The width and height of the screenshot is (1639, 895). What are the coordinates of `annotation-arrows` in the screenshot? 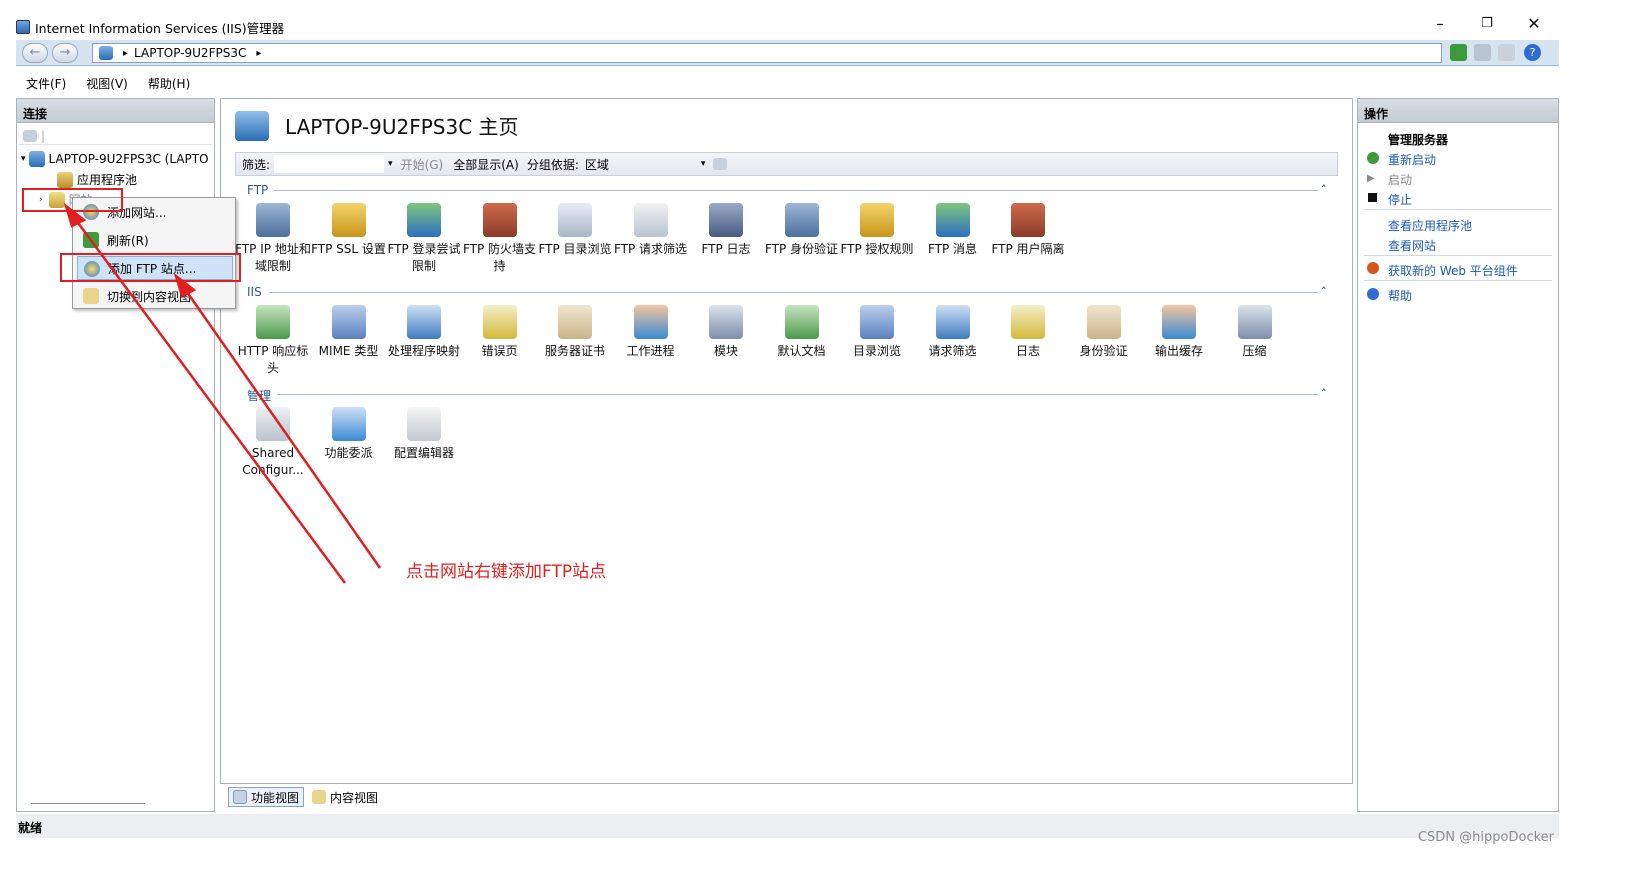 It's located at (222, 393).